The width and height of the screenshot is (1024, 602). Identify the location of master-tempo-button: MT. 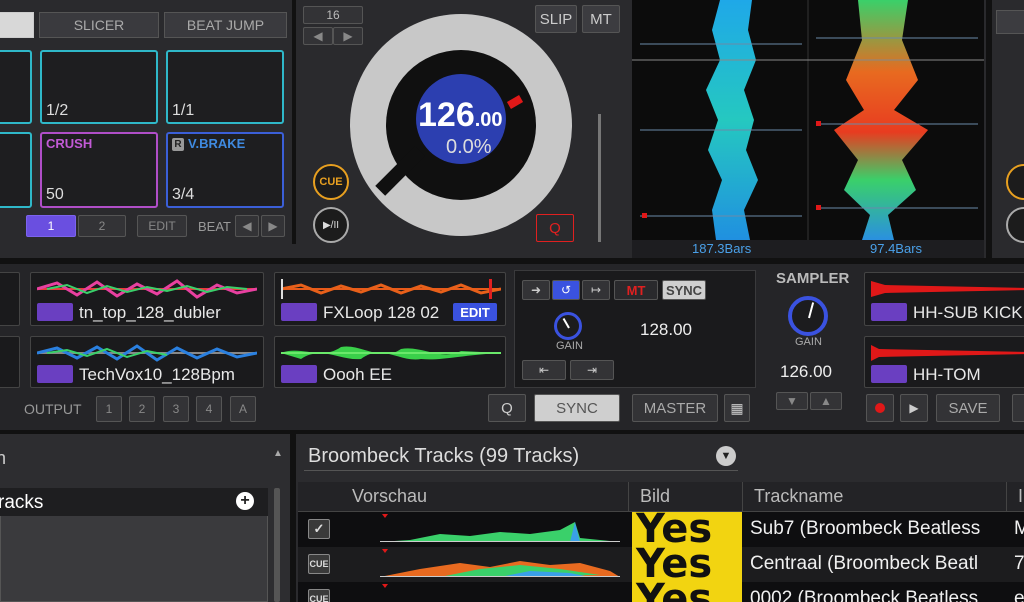
(601, 19).